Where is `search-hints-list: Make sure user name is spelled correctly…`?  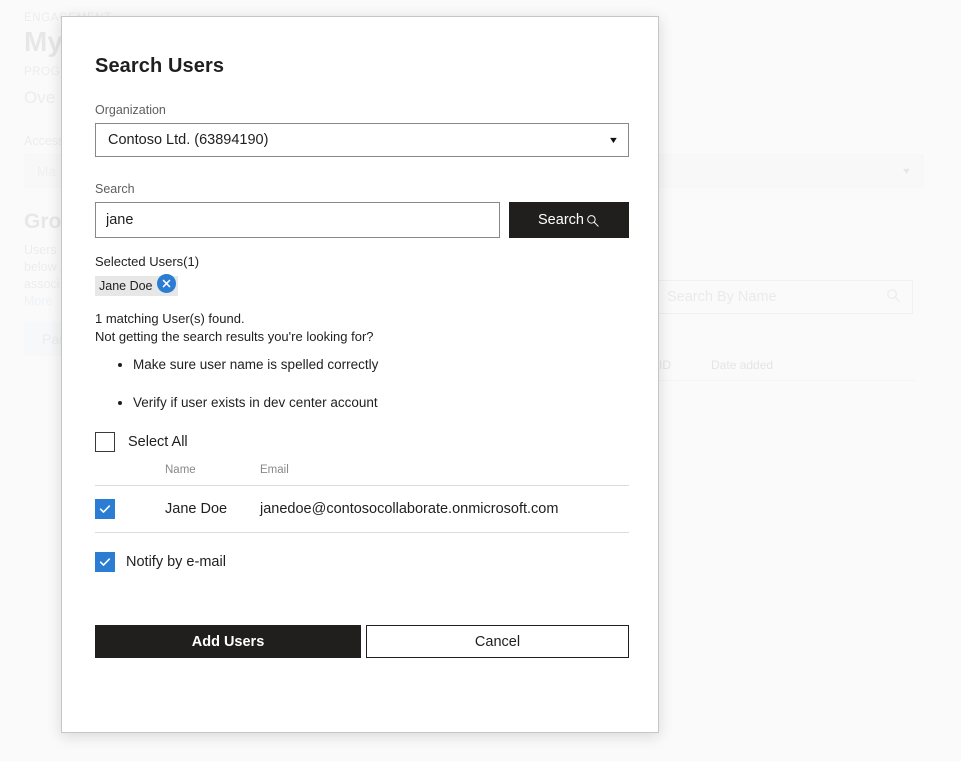
search-hints-list: Make sure user name is spelled correctly… is located at coordinates (360, 383).